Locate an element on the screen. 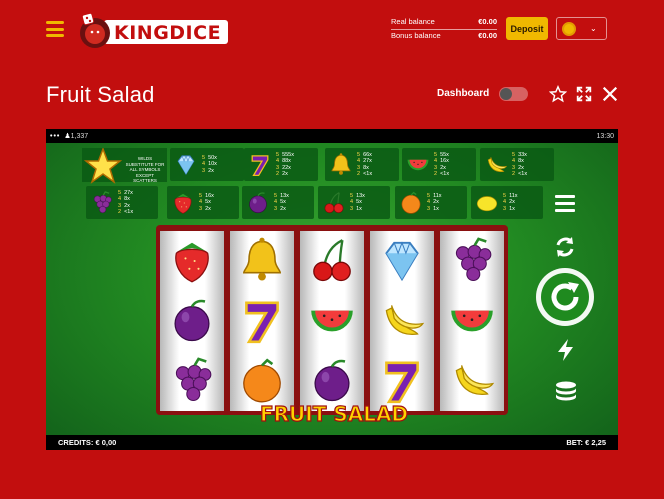 The width and height of the screenshot is (664, 499). reel-symbol-plum is located at coordinates (192, 321).